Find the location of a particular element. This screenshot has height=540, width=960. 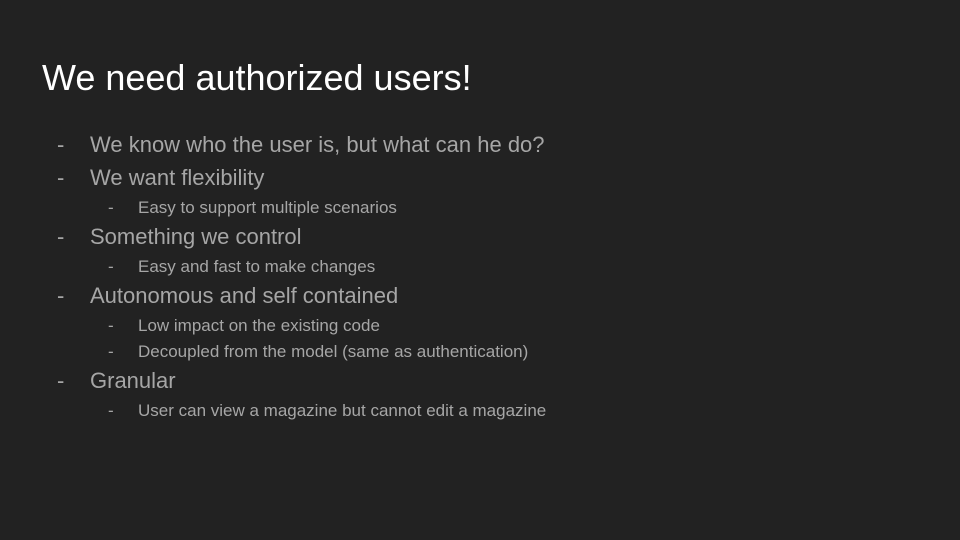

bullet-text: Autonomous and self contained is located at coordinates (244, 295).